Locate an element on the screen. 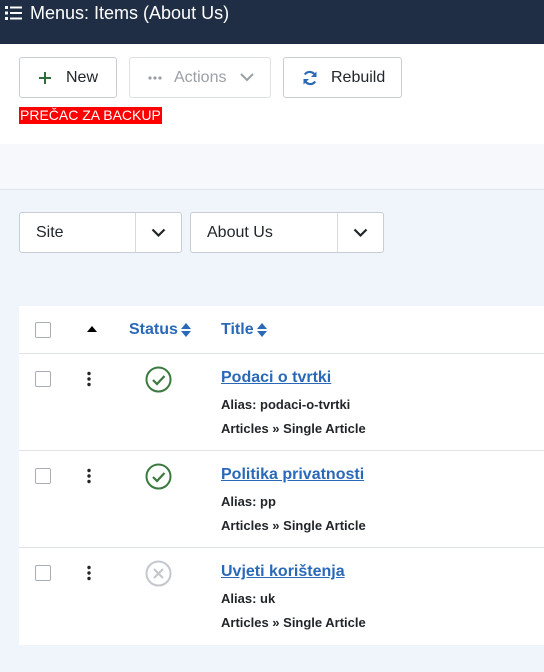  rebuild-button: Rebuild is located at coordinates (342, 77).